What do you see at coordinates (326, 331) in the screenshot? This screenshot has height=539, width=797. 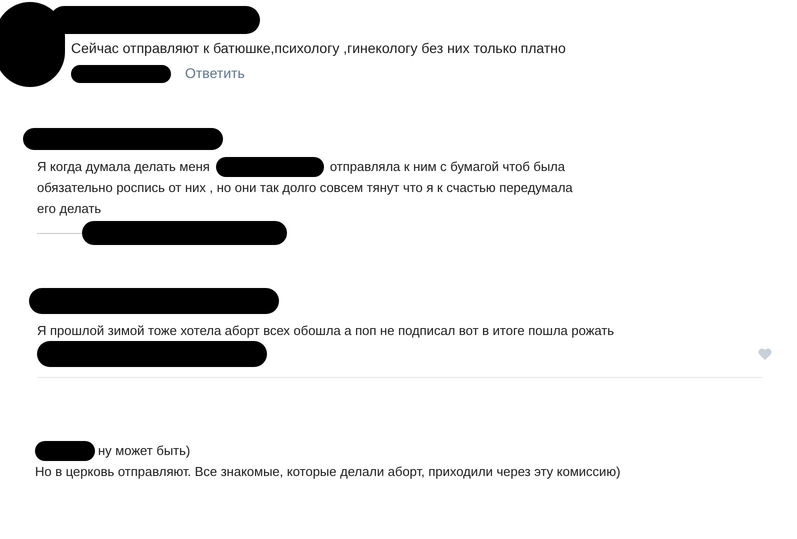 I see `comment-text: Я прошлой зимой тоже хотела аборт всех обошла а поп не подписал вот в итоге пошла рожать` at bounding box center [326, 331].